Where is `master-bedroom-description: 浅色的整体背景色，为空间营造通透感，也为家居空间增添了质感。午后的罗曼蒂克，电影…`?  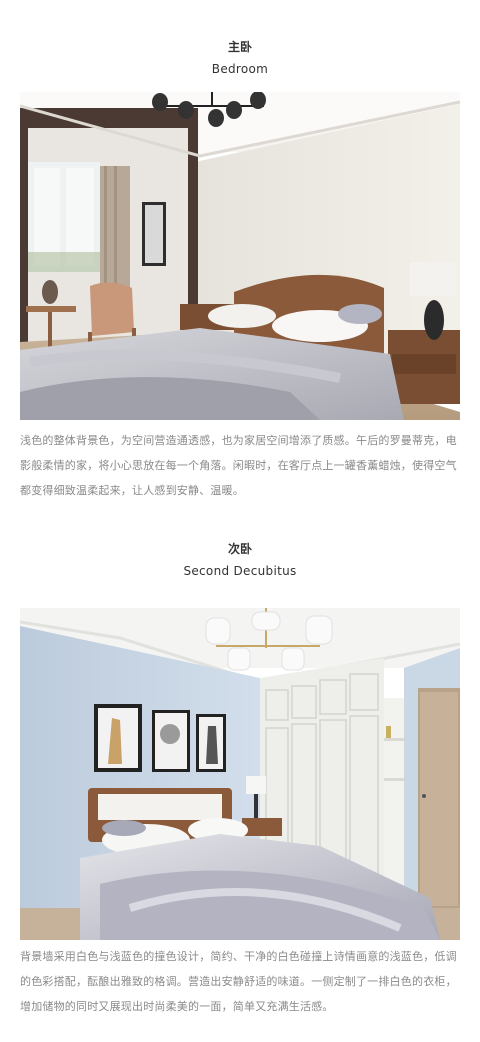
master-bedroom-description: 浅色的整体背景色，为空间营造通透感，也为家居空间增添了质感。午后的罗曼蒂克，电影… is located at coordinates (238, 465).